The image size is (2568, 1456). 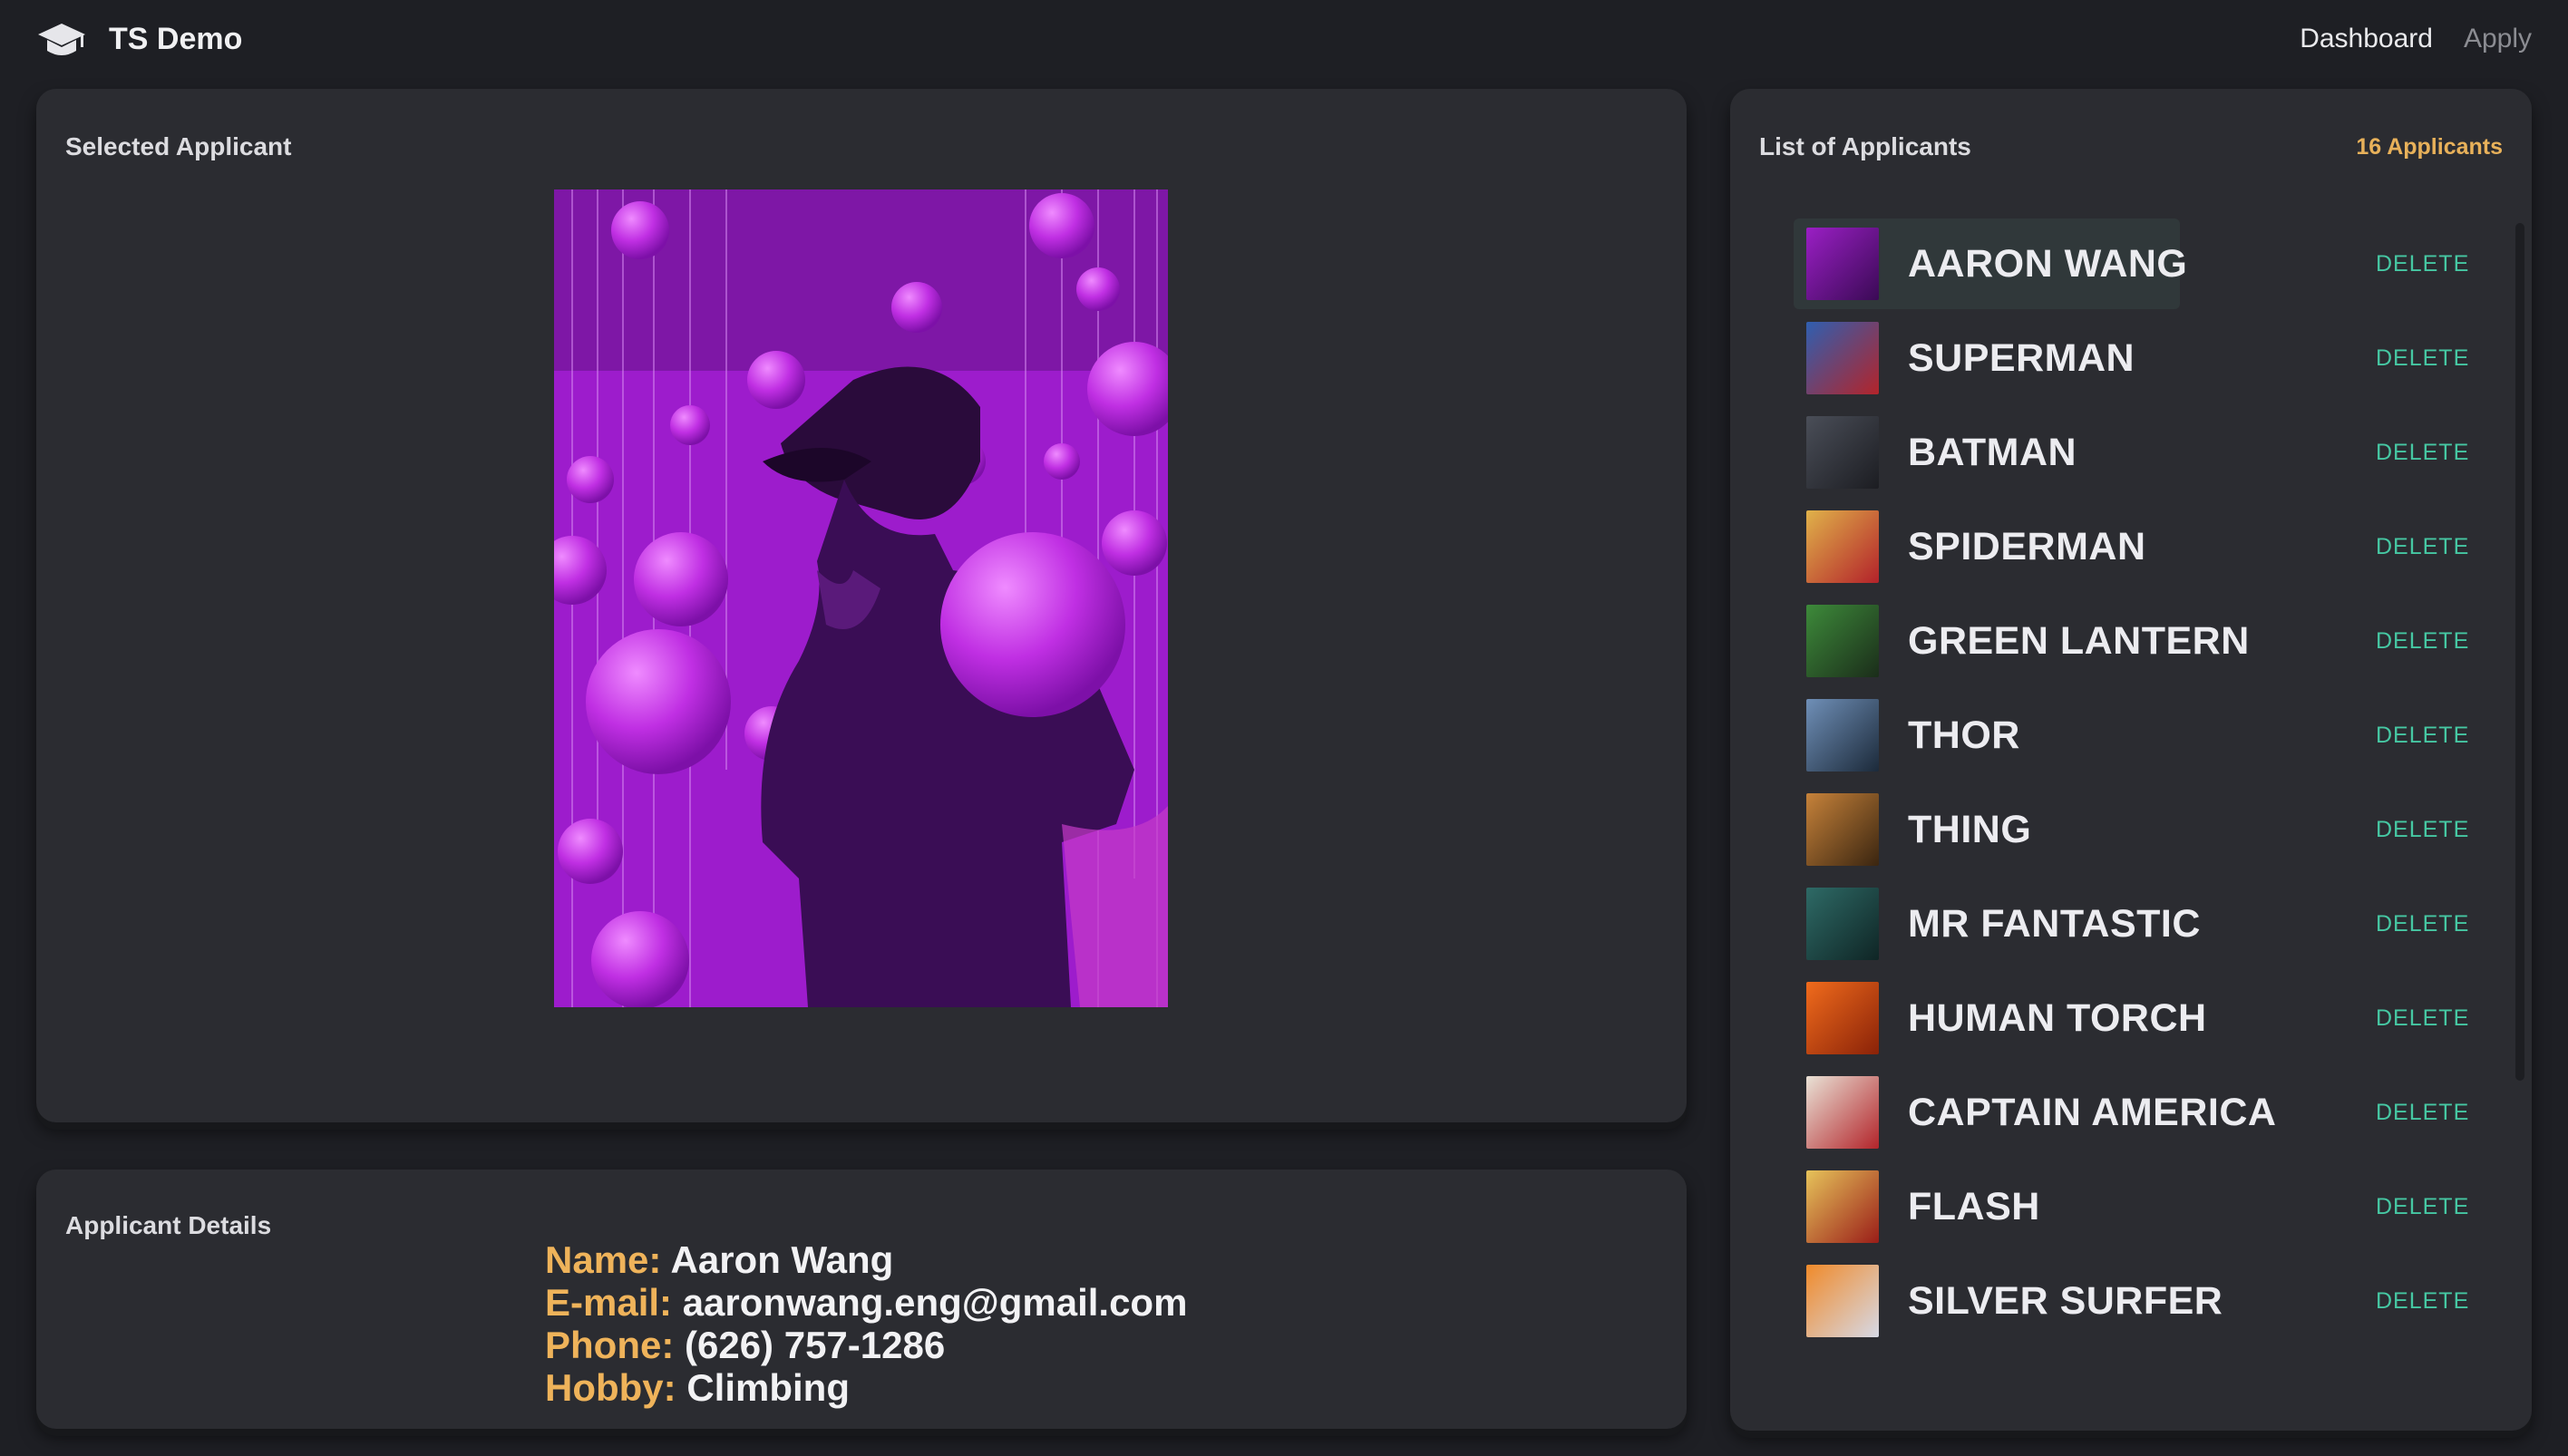 What do you see at coordinates (2057, 1019) in the screenshot?
I see `applicant-name: HUMAN TORCH` at bounding box center [2057, 1019].